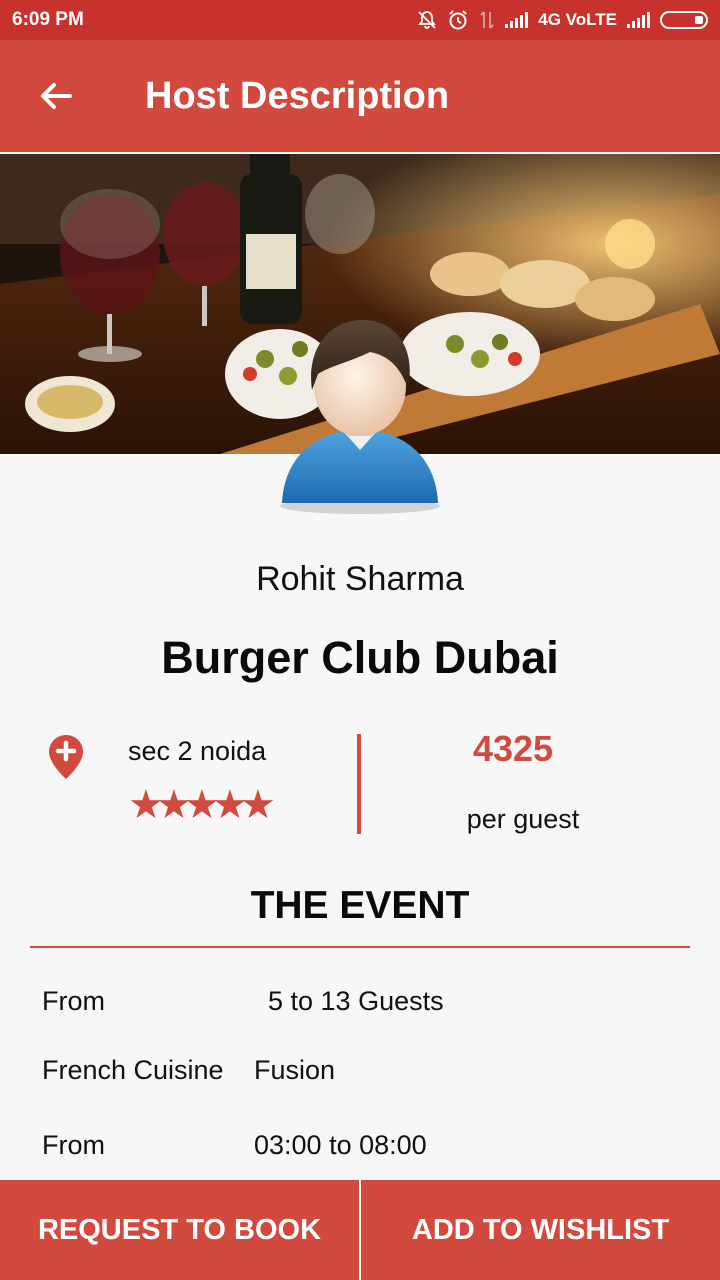  What do you see at coordinates (295, 1070) in the screenshot?
I see `event-row-value: Fusion` at bounding box center [295, 1070].